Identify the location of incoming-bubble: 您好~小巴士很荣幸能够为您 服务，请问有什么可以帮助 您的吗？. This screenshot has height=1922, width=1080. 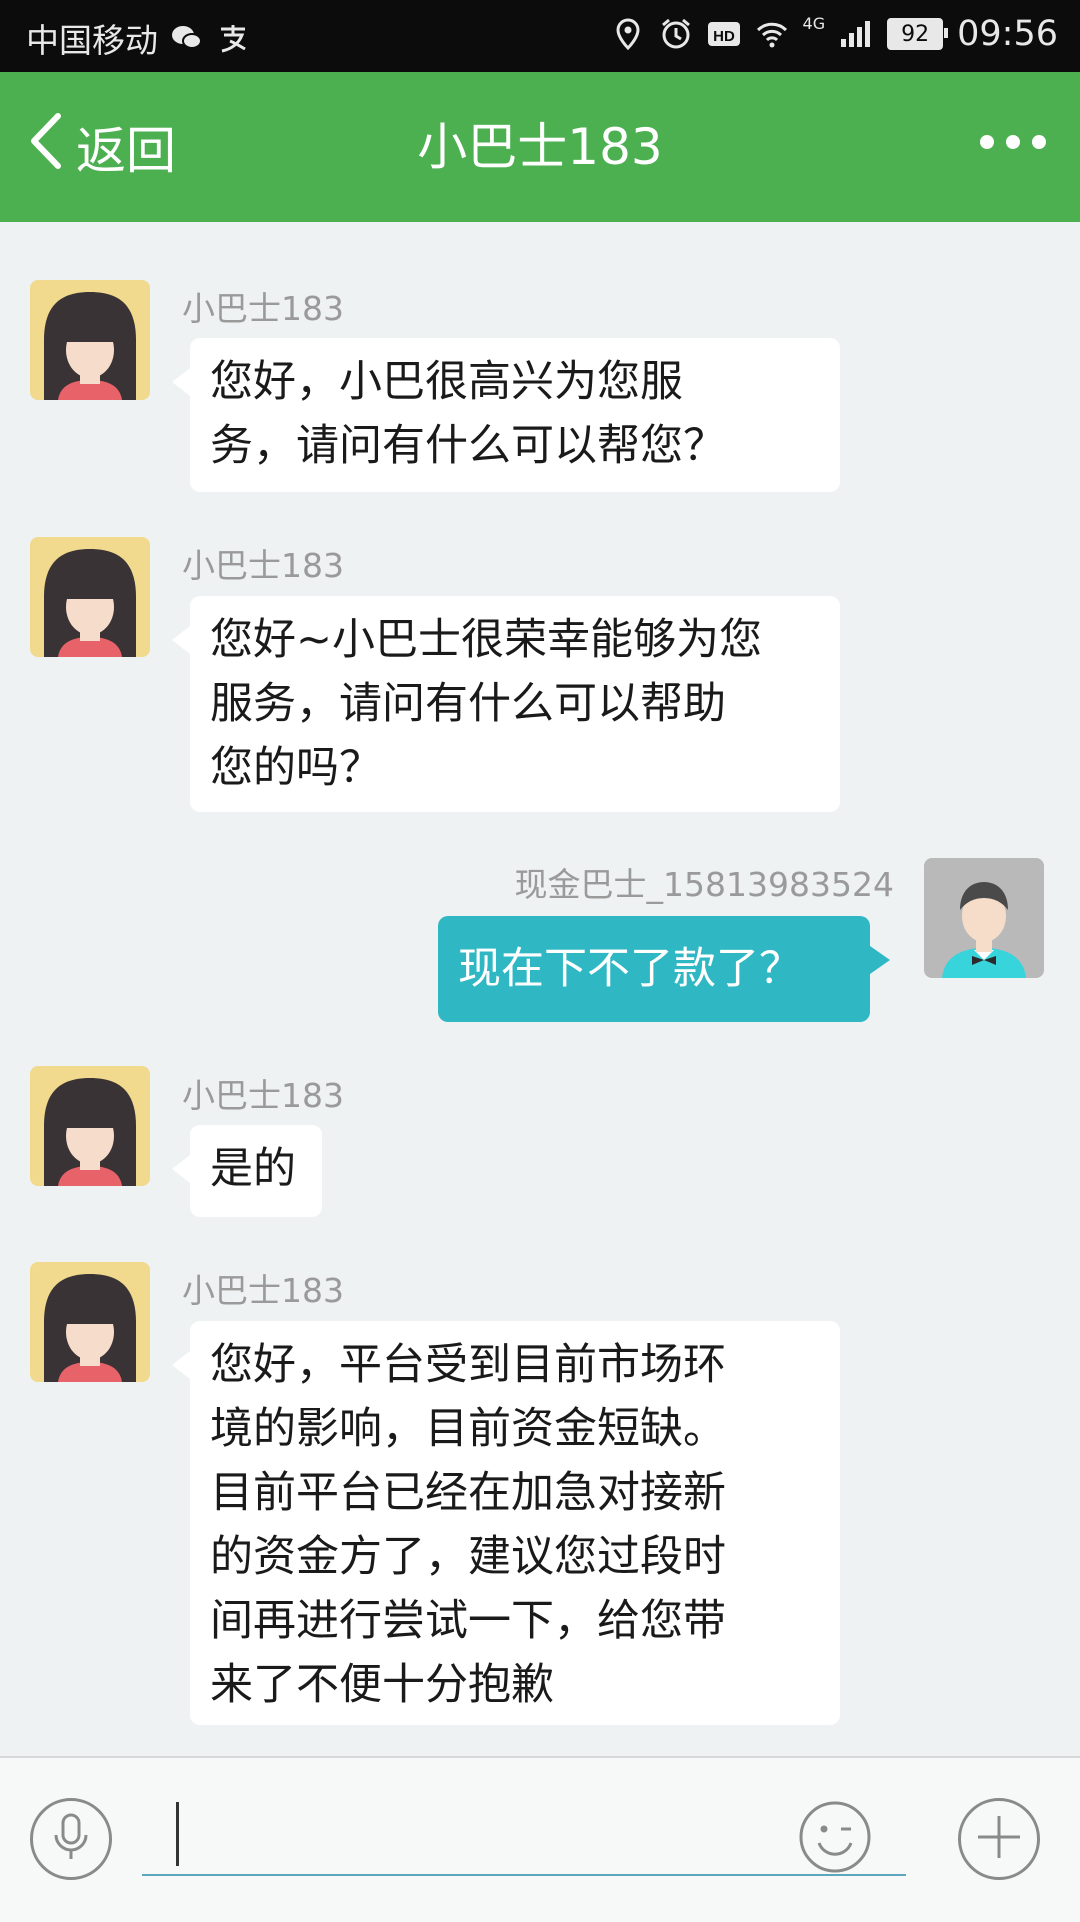
(506, 704).